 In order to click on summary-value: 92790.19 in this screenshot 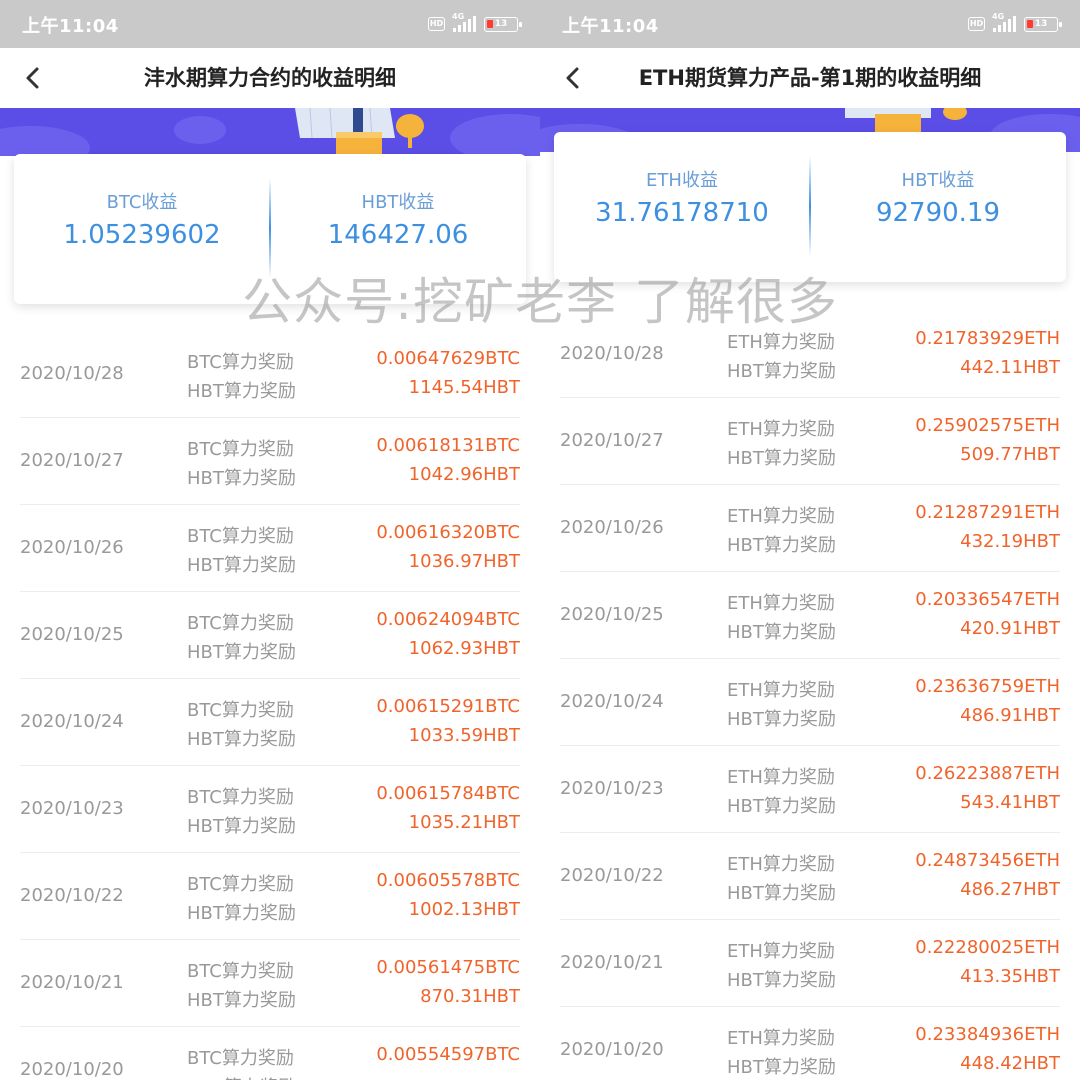, I will do `click(938, 213)`.